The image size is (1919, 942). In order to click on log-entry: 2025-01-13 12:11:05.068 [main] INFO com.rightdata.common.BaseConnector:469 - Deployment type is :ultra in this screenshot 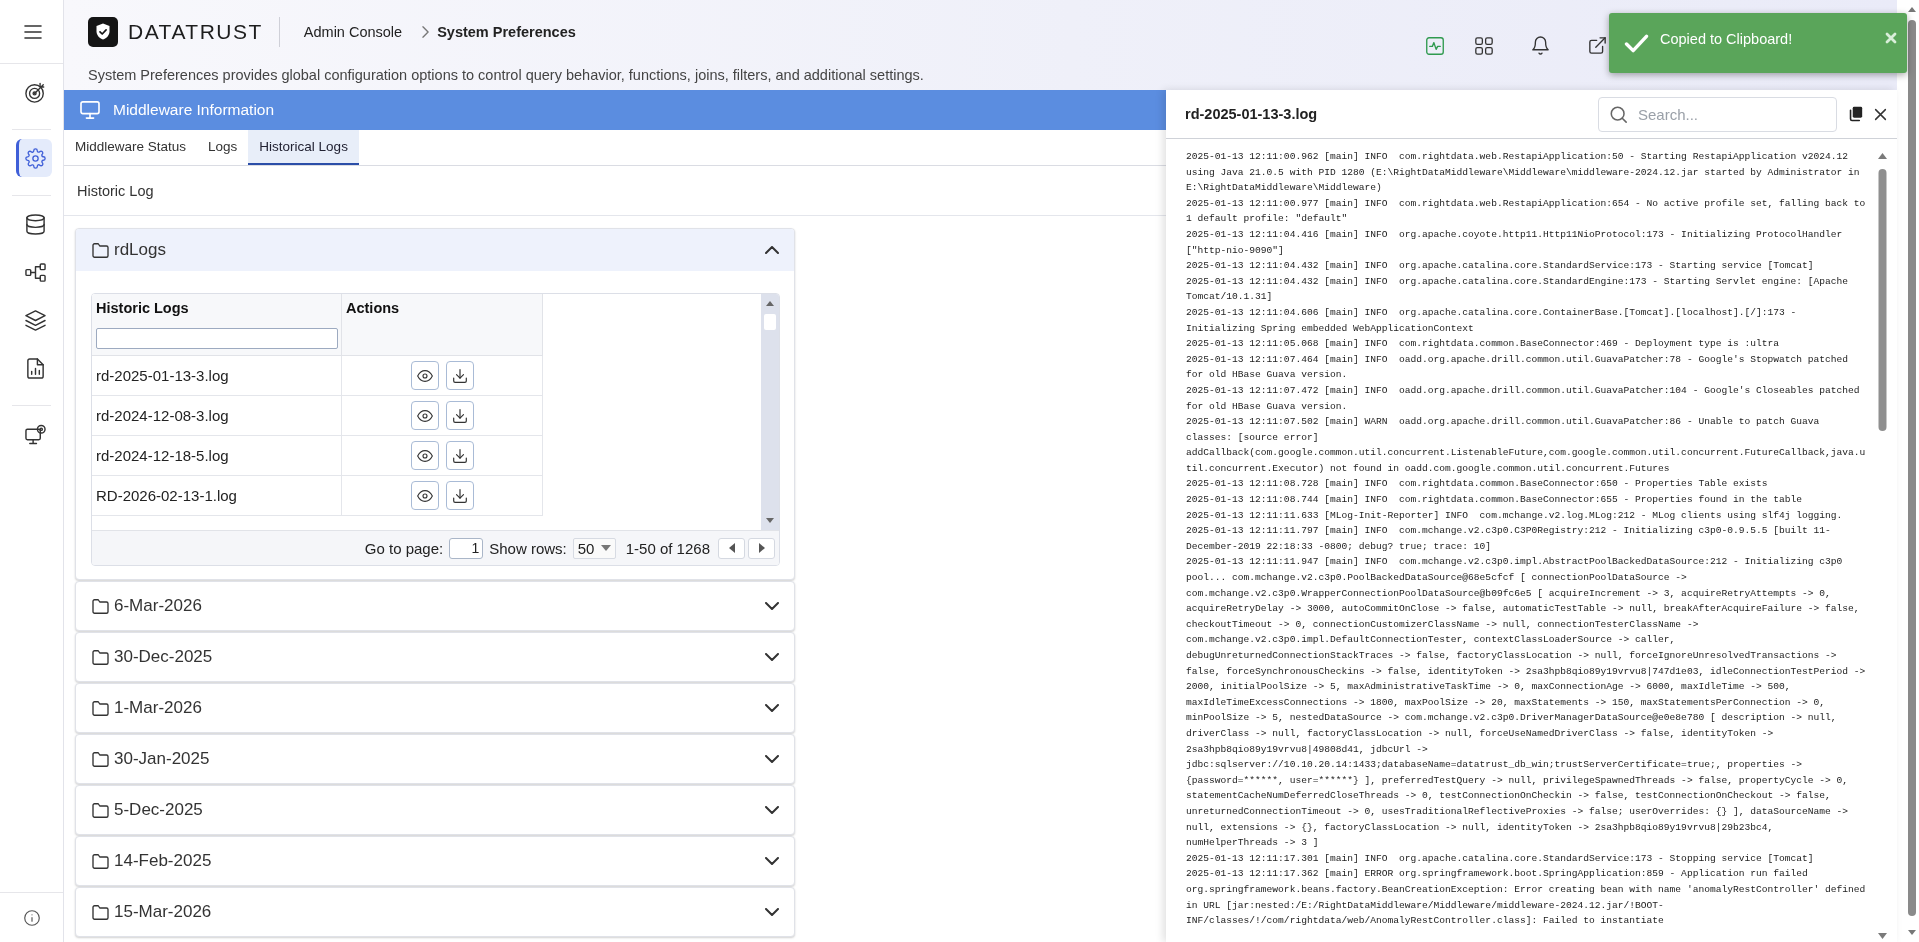, I will do `click(1483, 344)`.